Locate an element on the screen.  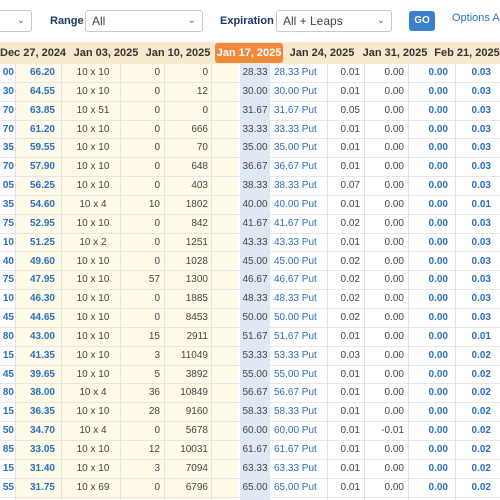
expiration-select: All + Leaps ⌄ is located at coordinates (334, 21).